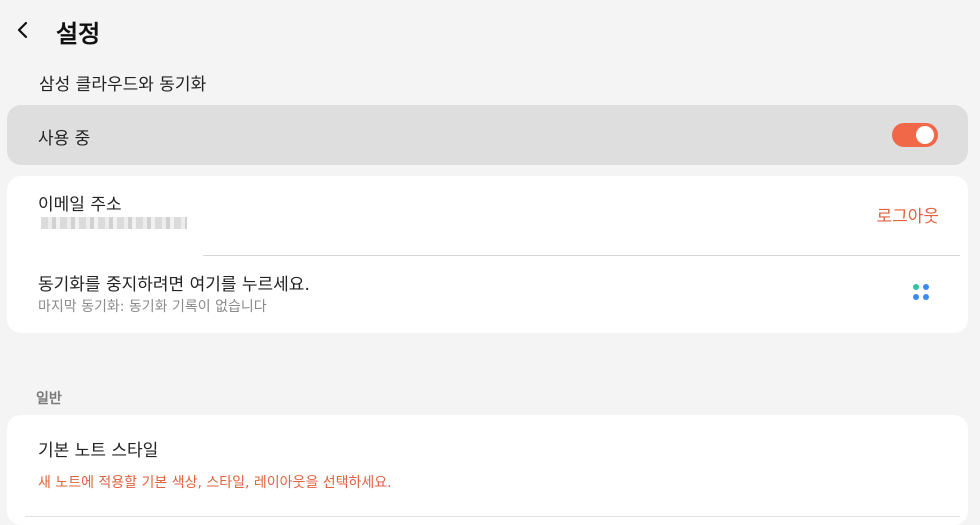 The image size is (980, 525). Describe the element at coordinates (487, 135) in the screenshot. I see `master-sync-row: 사용 중` at that location.